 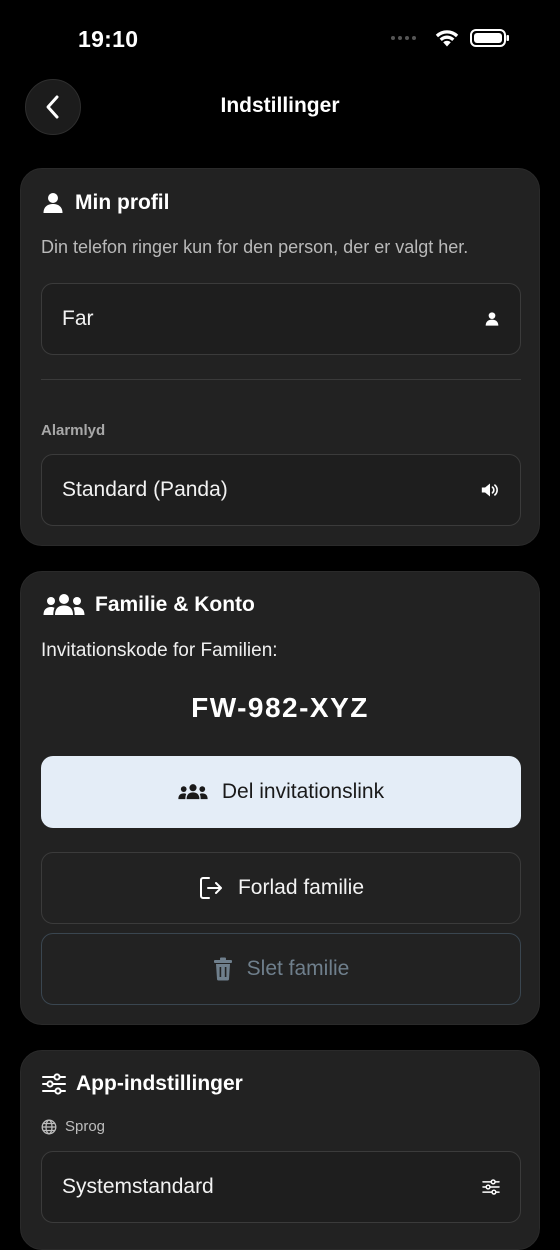 I want to click on logout-icon, so click(x=210, y=888).